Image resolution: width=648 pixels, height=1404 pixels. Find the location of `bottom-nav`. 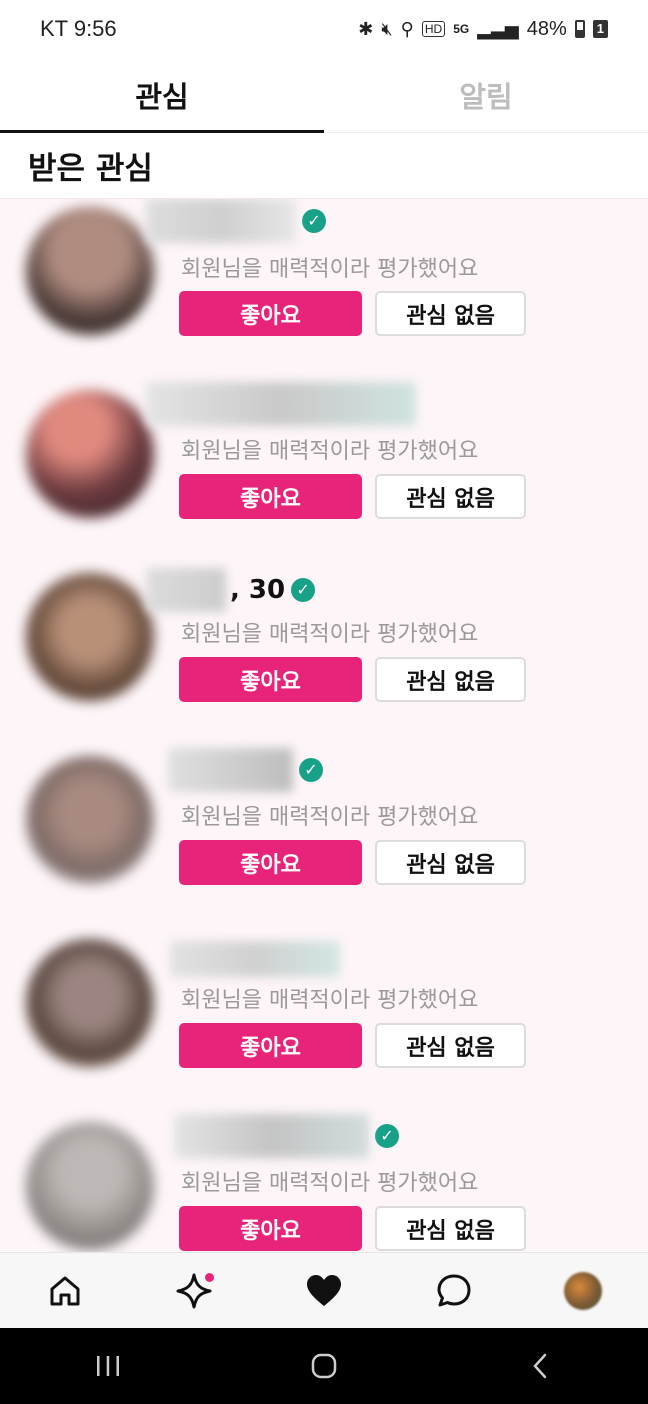

bottom-nav is located at coordinates (324, 1290).